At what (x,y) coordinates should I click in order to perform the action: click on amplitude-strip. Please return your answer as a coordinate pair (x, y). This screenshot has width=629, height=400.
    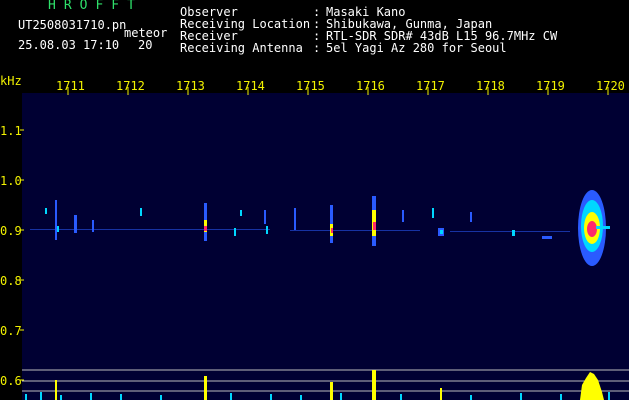
    Looking at the image, I should click on (325, 380).